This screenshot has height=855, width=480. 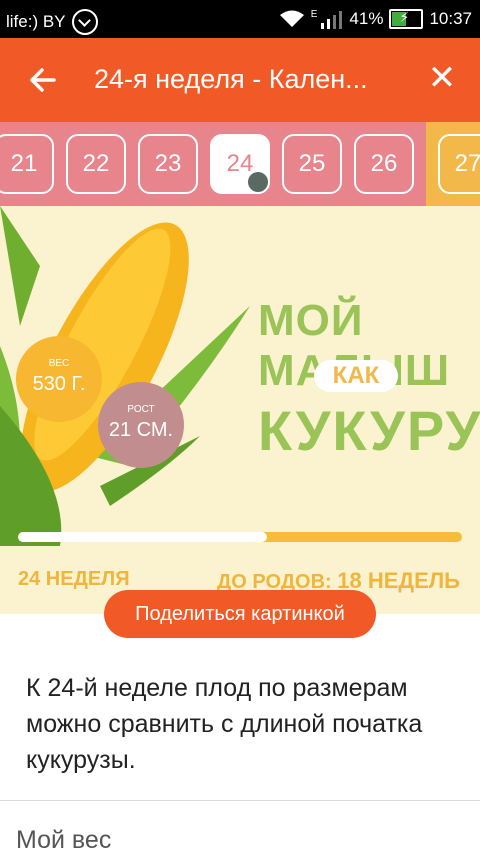 I want to click on week-tab-21: 21, so click(x=27, y=164).